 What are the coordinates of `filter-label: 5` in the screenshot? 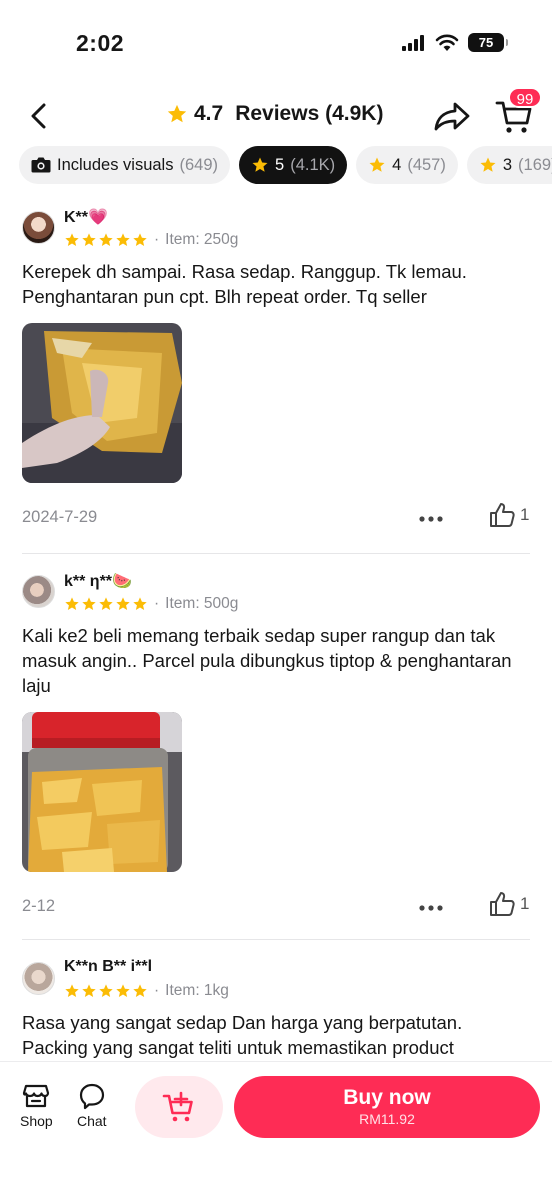 It's located at (280, 164).